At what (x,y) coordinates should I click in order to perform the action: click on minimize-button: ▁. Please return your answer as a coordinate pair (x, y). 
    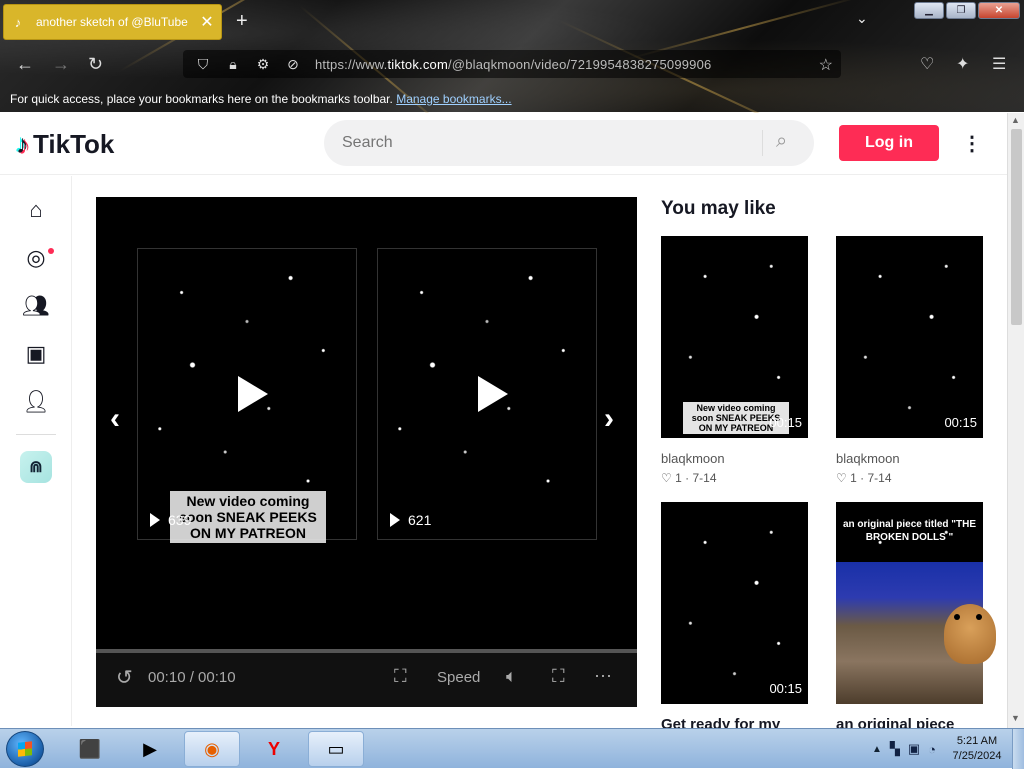
    Looking at the image, I should click on (929, 10).